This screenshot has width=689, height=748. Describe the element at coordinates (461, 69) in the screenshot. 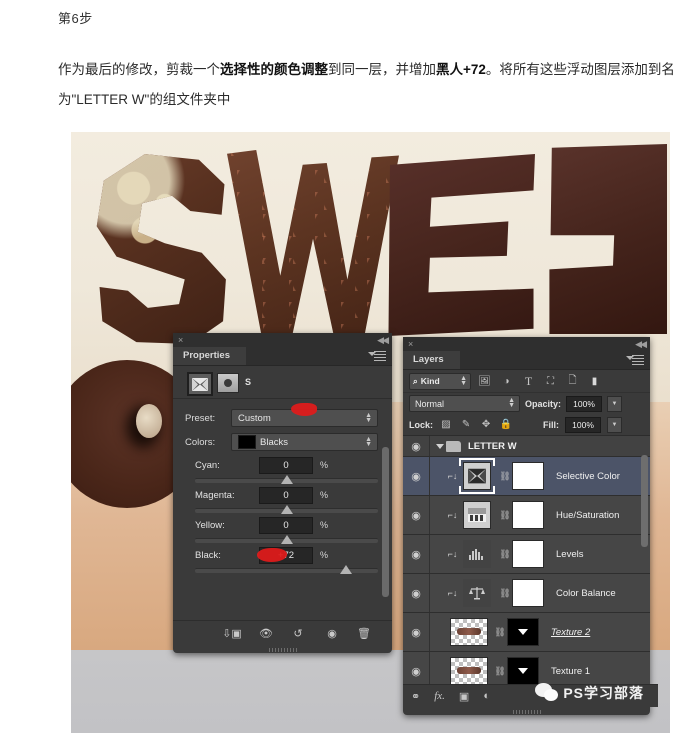

I see `desc-bold-2: 黑人+72` at that location.